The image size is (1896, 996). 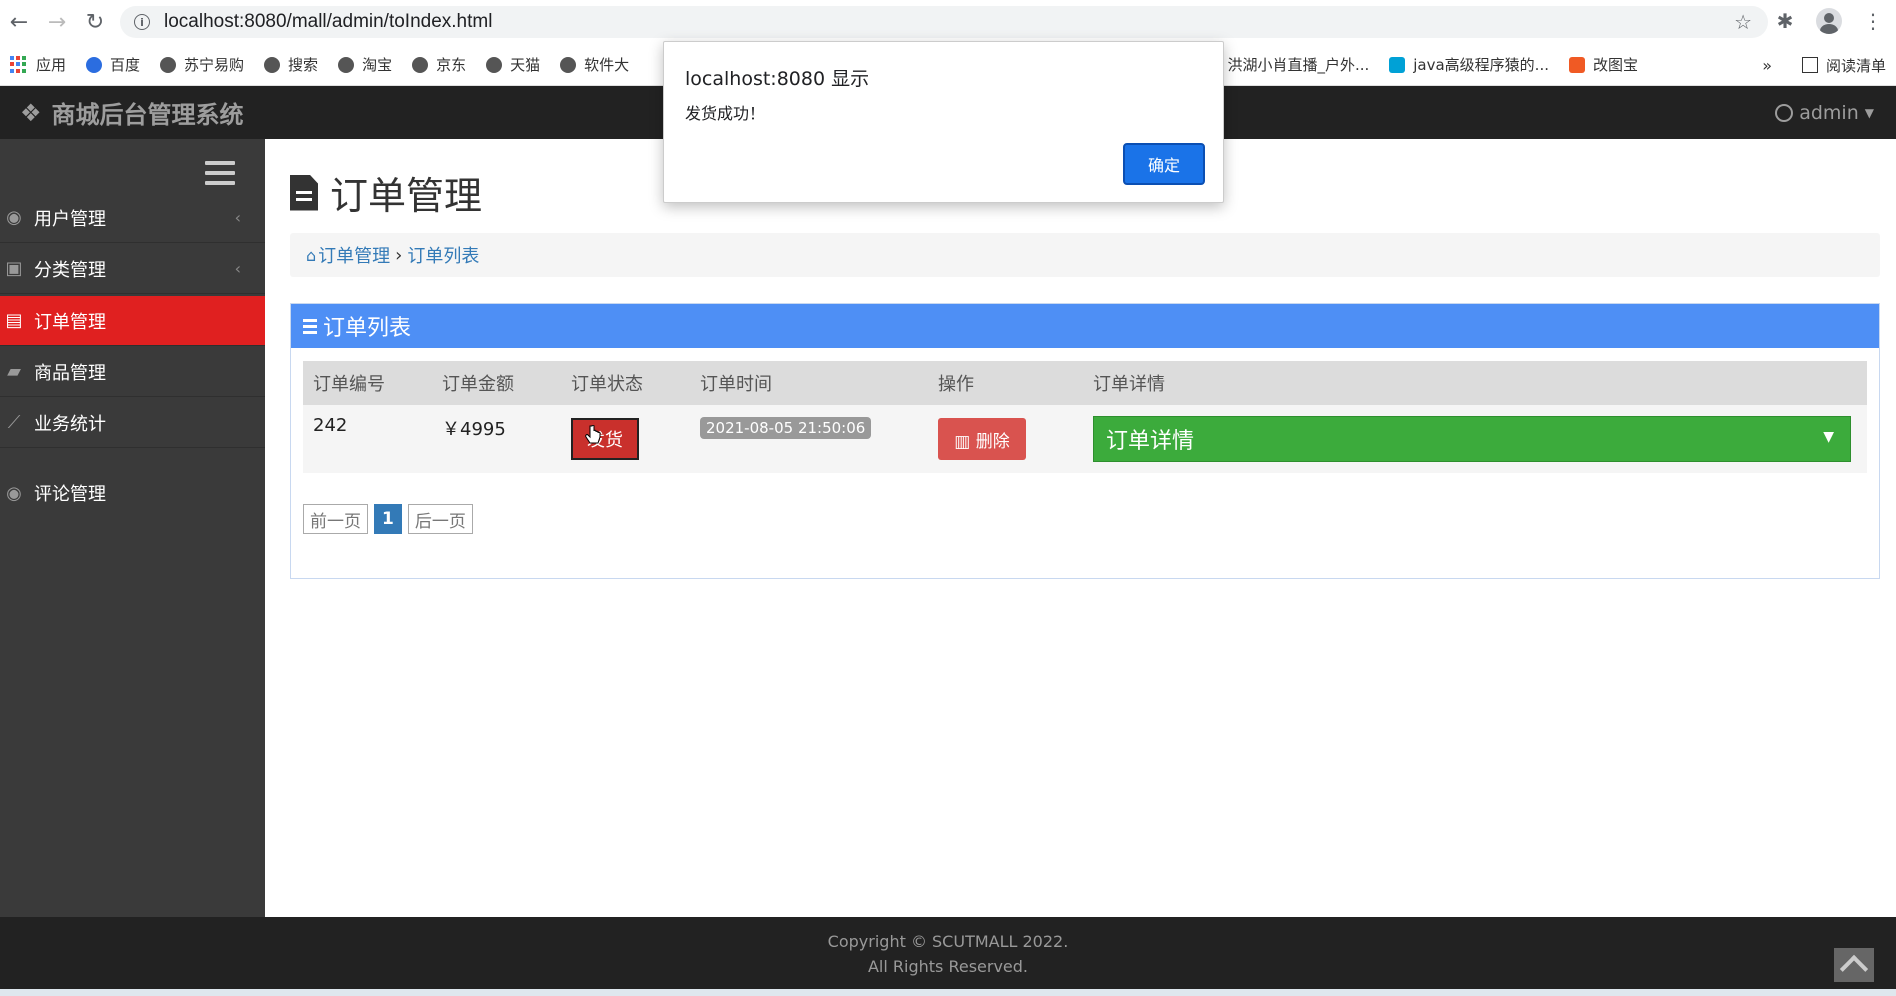 I want to click on bookmarks-overflow-icon: », so click(x=1767, y=65).